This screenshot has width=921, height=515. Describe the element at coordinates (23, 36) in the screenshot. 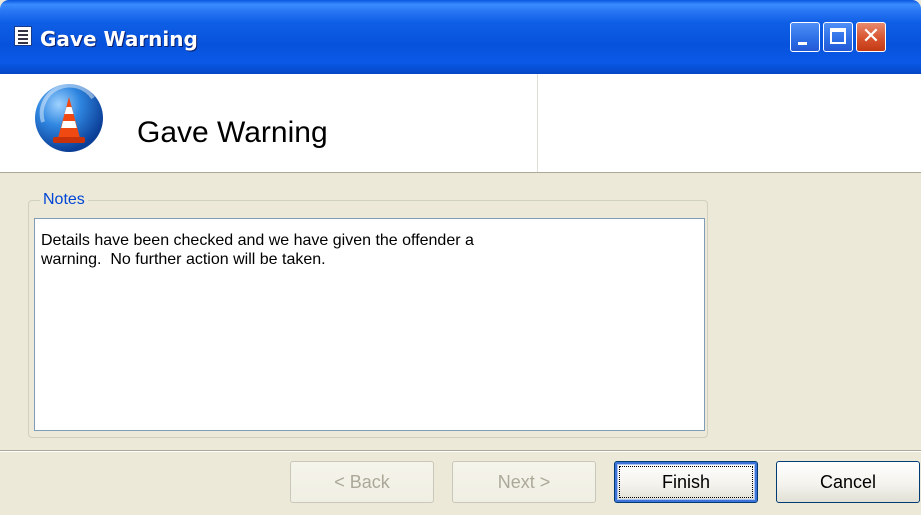

I see `window-menu-icon` at that location.